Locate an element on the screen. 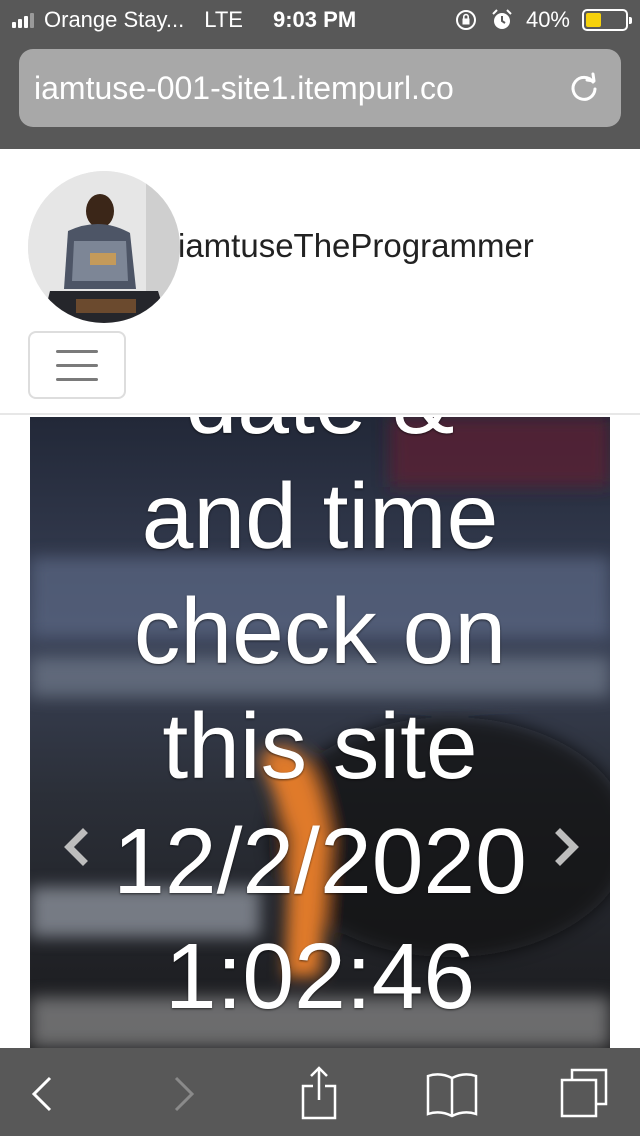 Image resolution: width=640 pixels, height=1136 pixels. back-icon is located at coordinates (44, 1094).